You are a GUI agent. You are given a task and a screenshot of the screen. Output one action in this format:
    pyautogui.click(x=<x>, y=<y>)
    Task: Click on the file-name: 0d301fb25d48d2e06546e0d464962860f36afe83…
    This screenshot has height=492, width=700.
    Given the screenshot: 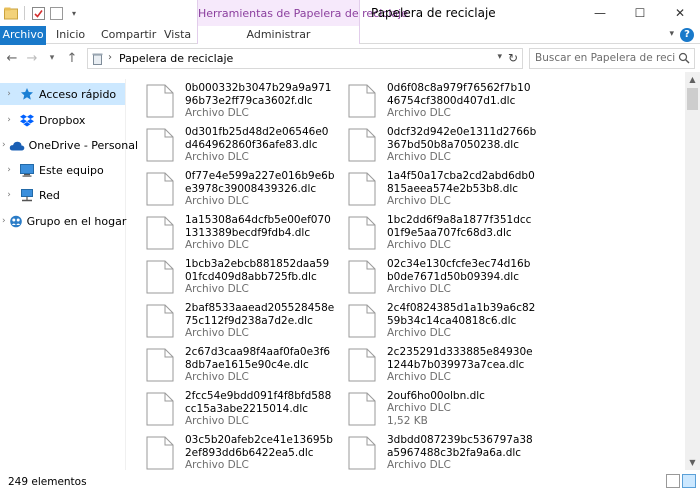 What is the action you would take?
    pyautogui.click(x=257, y=138)
    